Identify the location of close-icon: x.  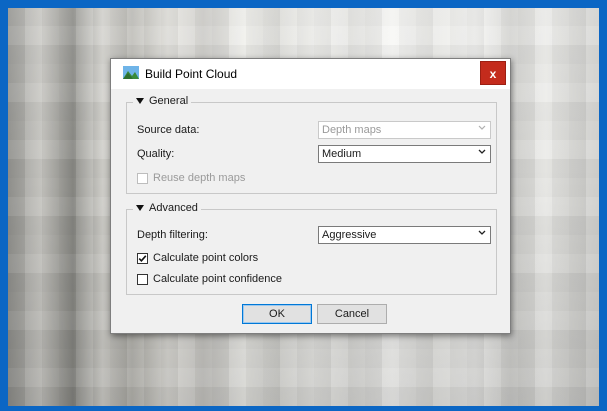
(493, 74).